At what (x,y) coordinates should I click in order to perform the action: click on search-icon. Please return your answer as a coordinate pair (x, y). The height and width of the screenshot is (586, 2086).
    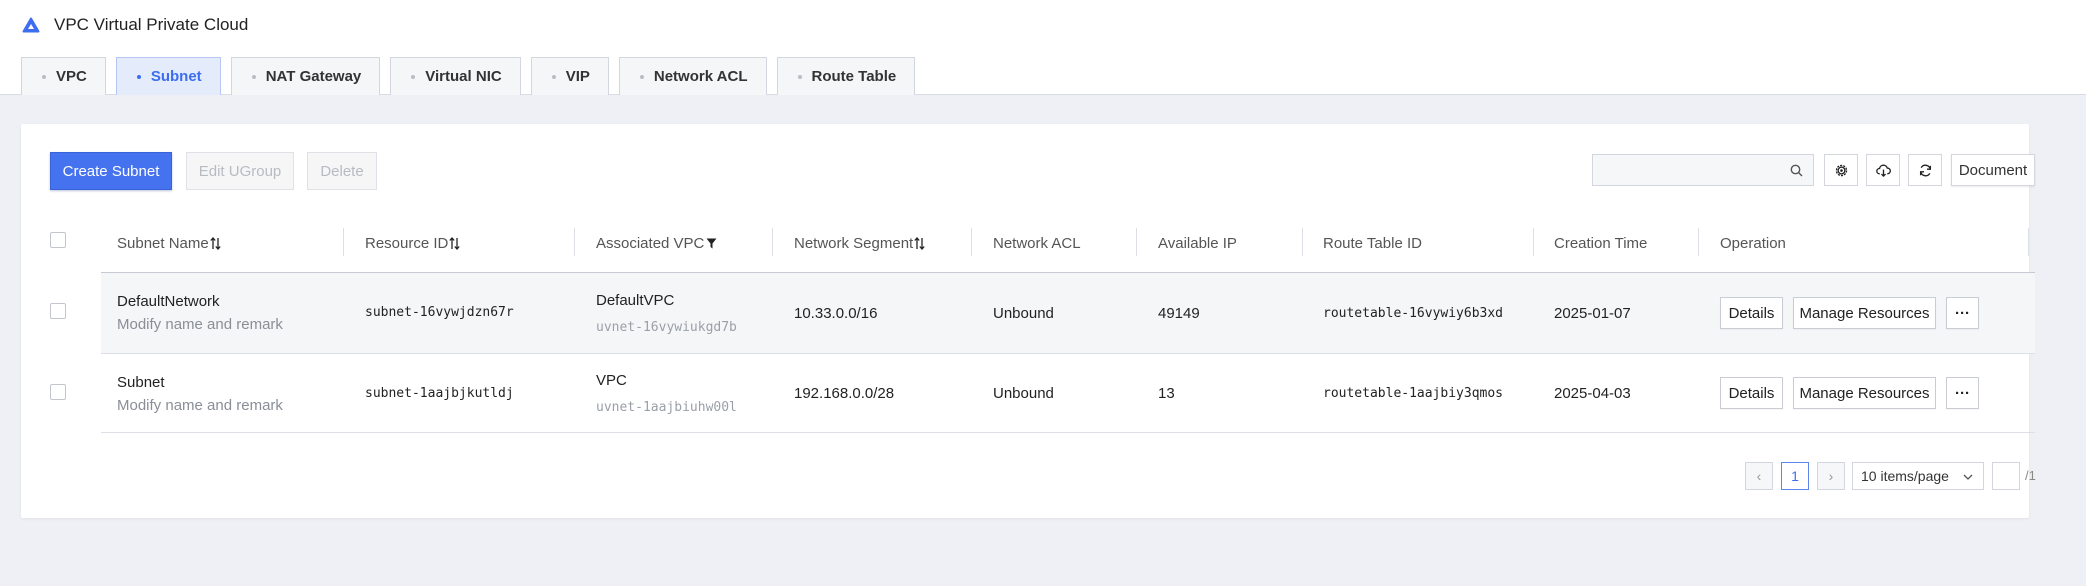
    Looking at the image, I should click on (1796, 170).